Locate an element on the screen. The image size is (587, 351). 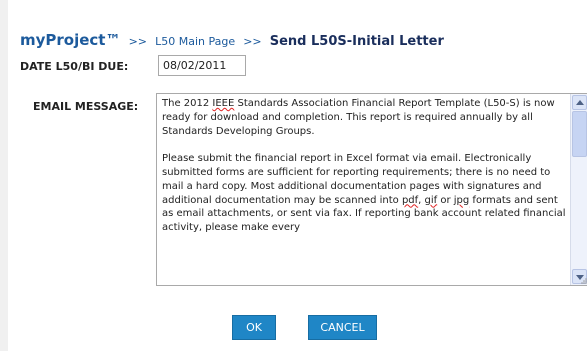
spellcheck-flag: pdf is located at coordinates (410, 200).